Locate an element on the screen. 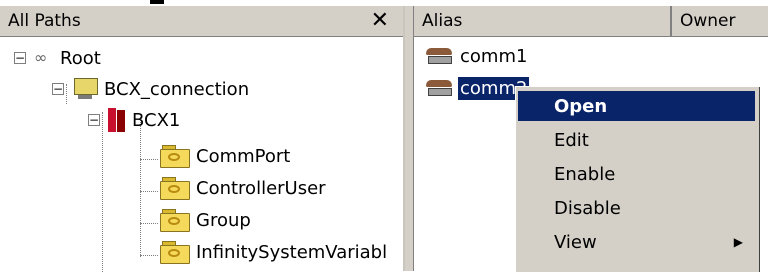  column-header-owner: Owner is located at coordinates (720, 21).